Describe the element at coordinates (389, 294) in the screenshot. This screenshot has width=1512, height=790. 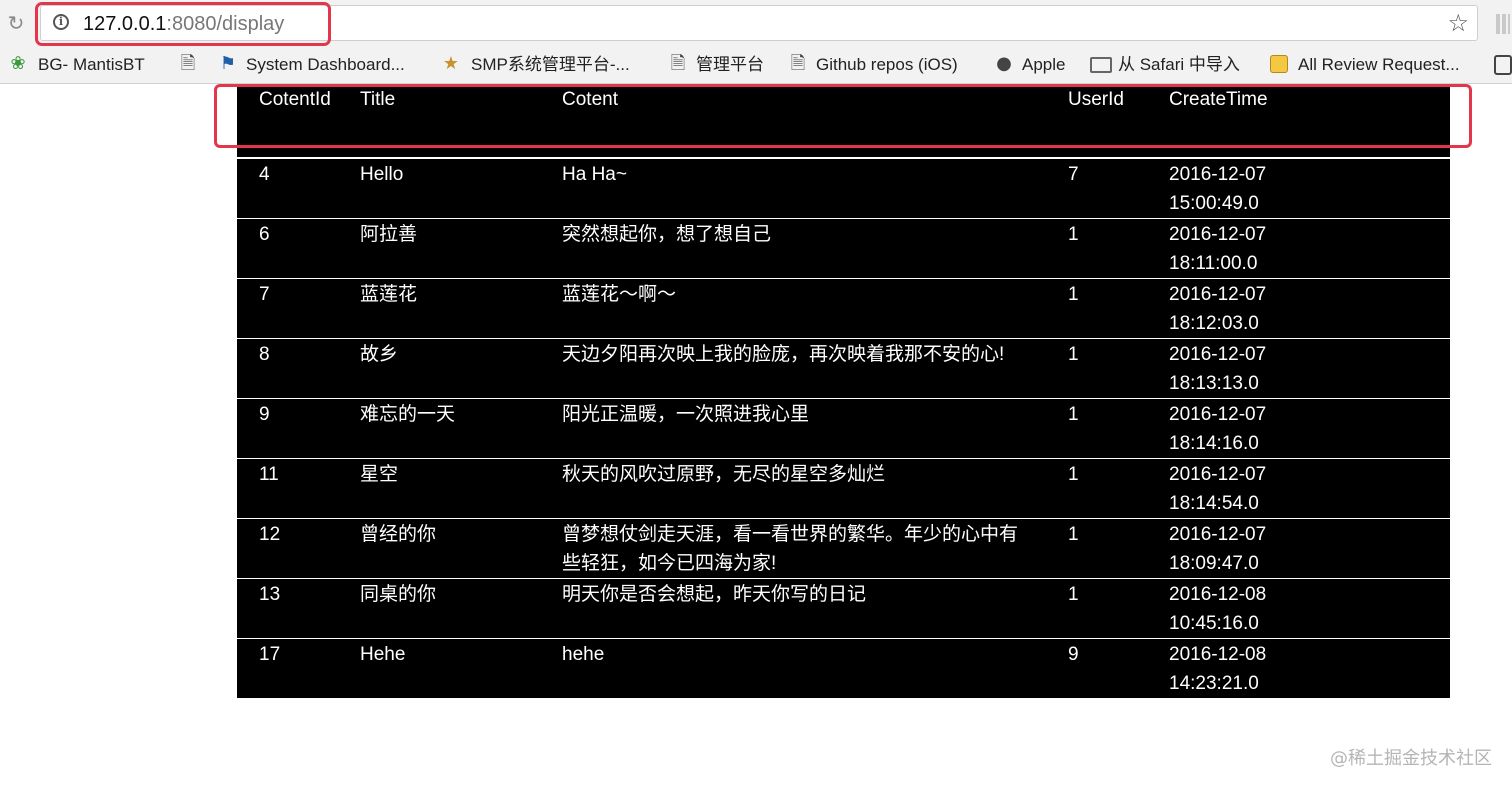
I see `cell-title: 蓝莲花` at that location.